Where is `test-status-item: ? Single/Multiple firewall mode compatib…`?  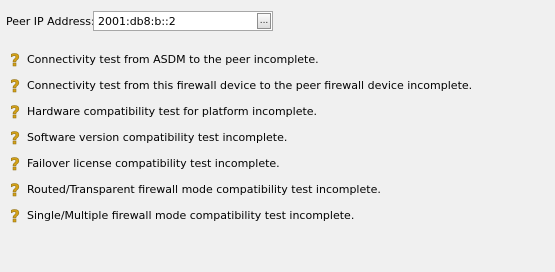 test-status-item: ? Single/Multiple firewall mode compatib… is located at coordinates (240, 220).